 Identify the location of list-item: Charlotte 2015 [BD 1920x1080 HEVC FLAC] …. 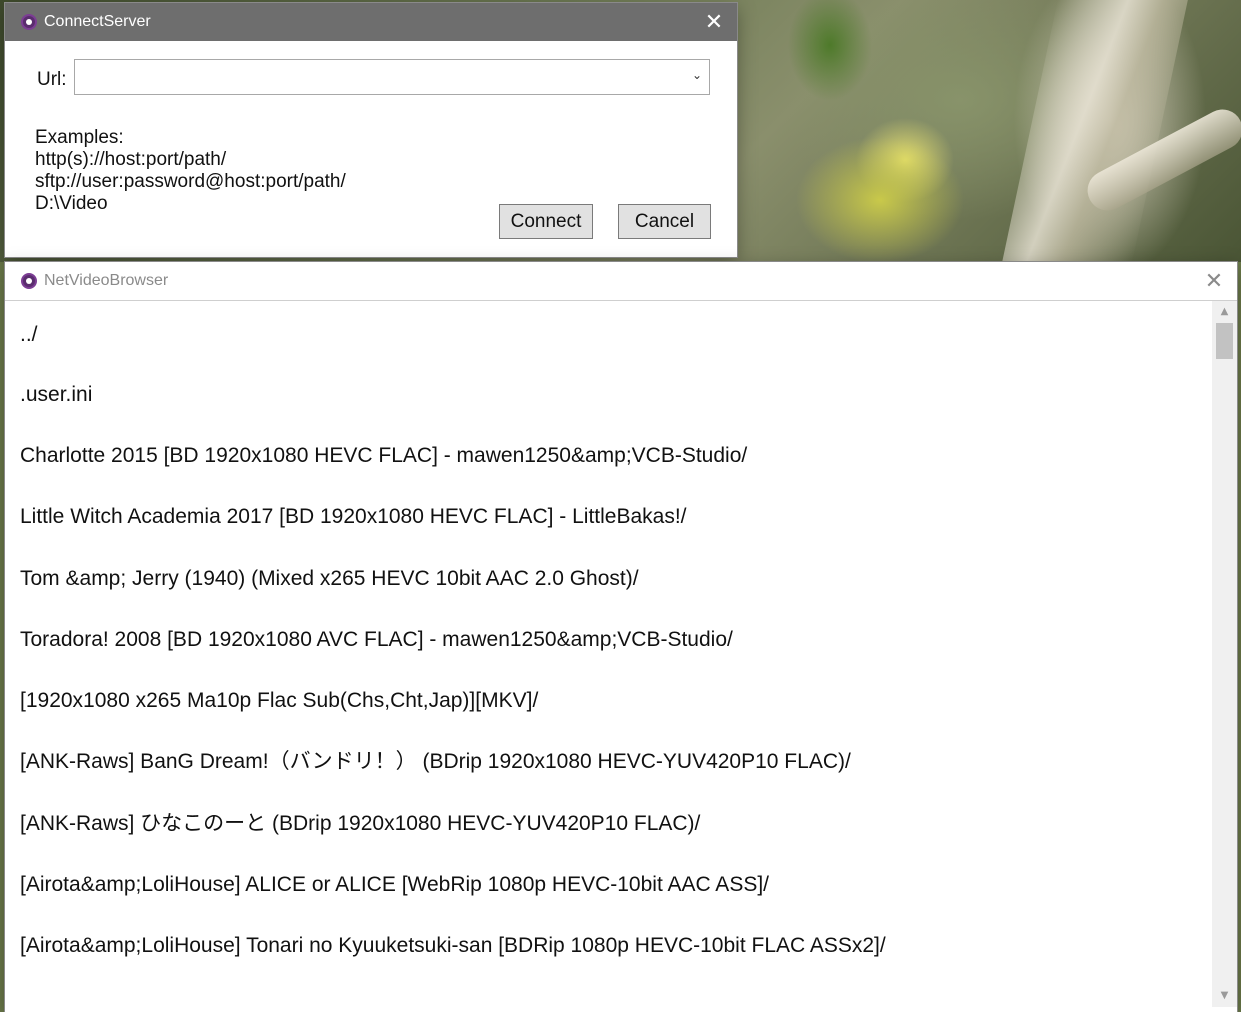
(383, 456).